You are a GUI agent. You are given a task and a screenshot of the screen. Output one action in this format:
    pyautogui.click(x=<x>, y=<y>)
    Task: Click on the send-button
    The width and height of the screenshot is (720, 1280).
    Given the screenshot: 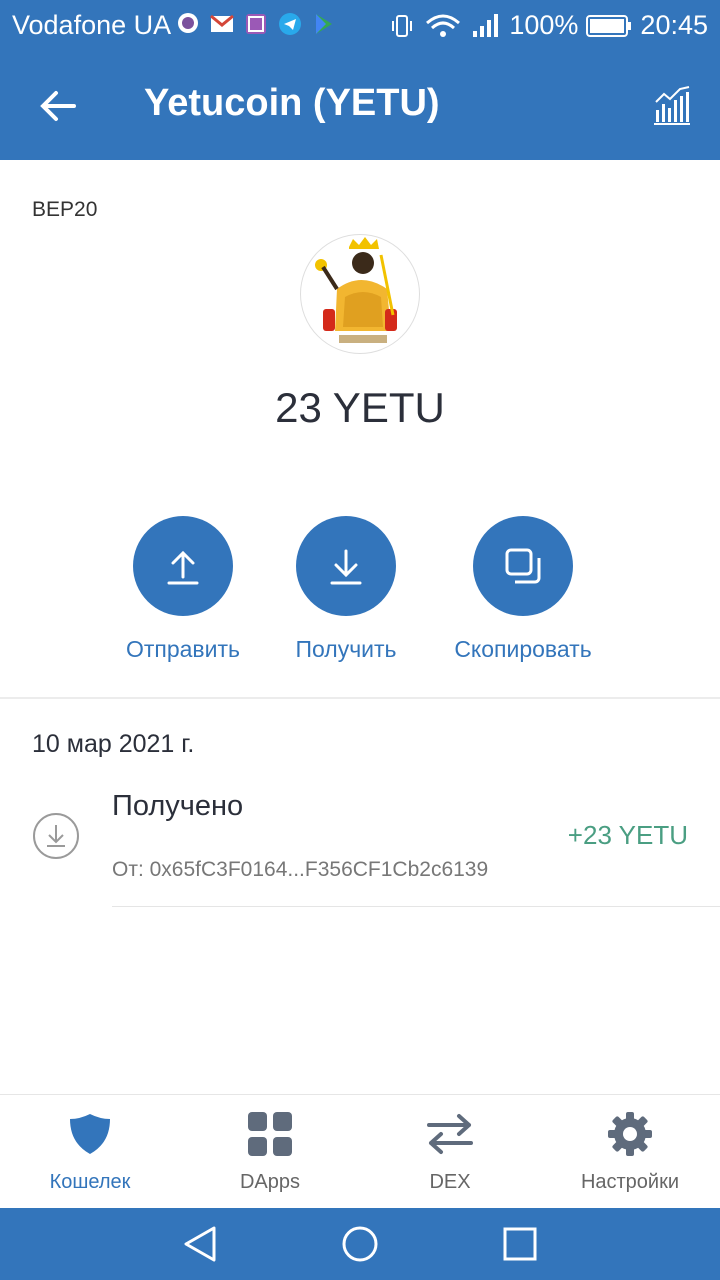 What is the action you would take?
    pyautogui.click(x=183, y=566)
    